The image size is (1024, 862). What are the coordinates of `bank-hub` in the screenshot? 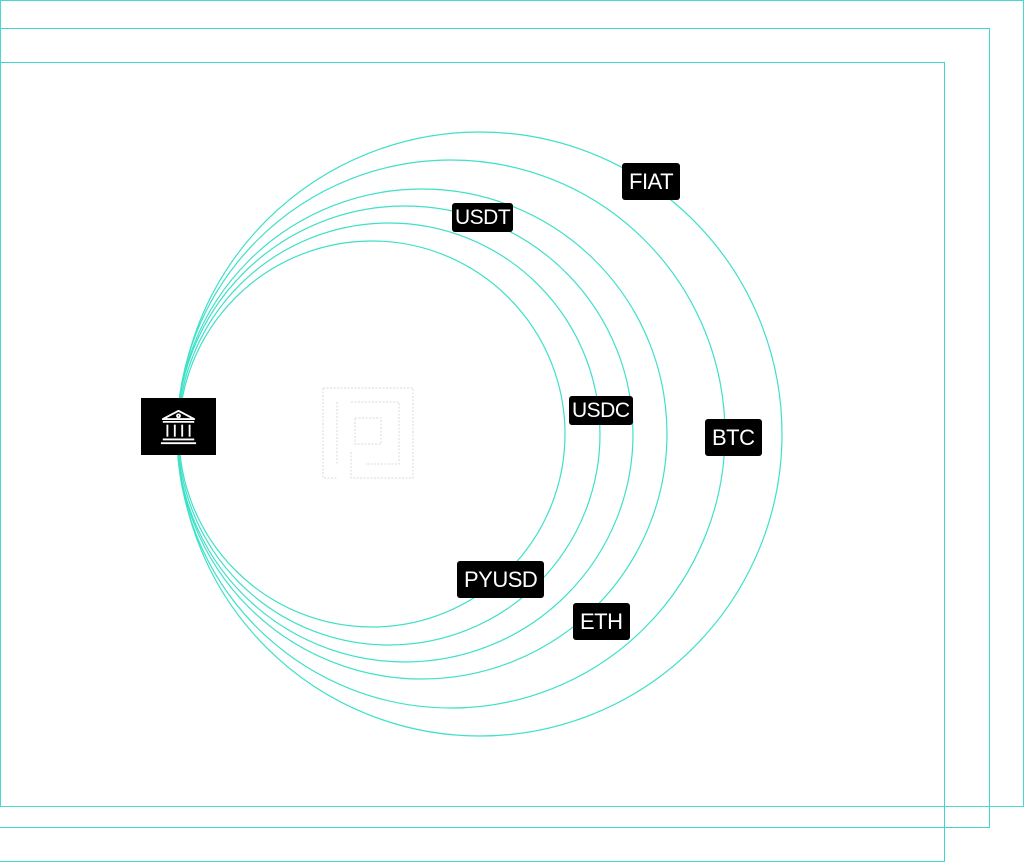 It's located at (178, 426).